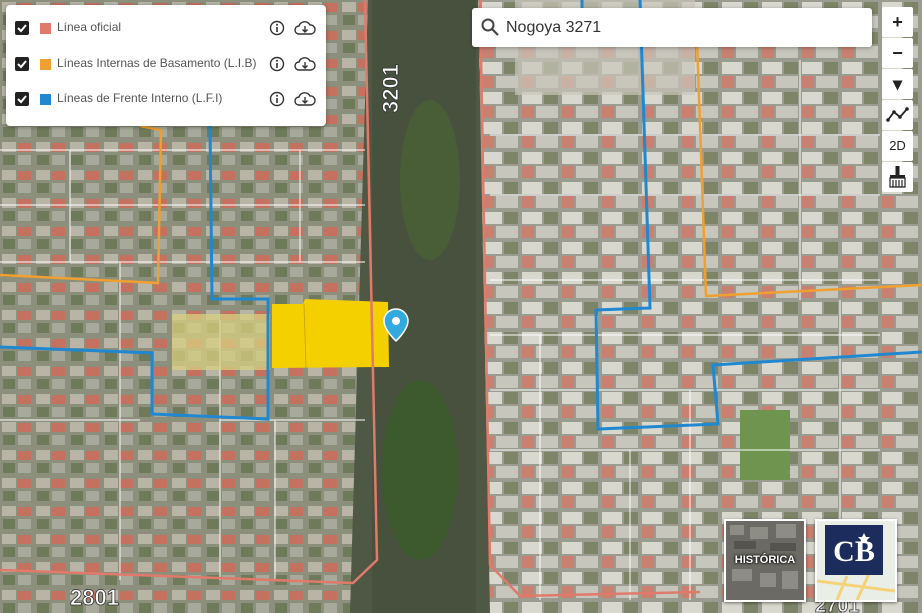 The width and height of the screenshot is (922, 613). What do you see at coordinates (89, 27) in the screenshot?
I see `layer-label: Línea oficial` at bounding box center [89, 27].